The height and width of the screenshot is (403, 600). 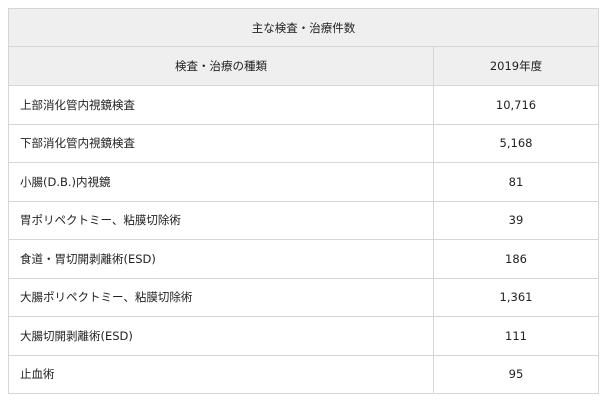 I want to click on procedure-name: 上部消化管内視鏡検査, so click(x=221, y=105).